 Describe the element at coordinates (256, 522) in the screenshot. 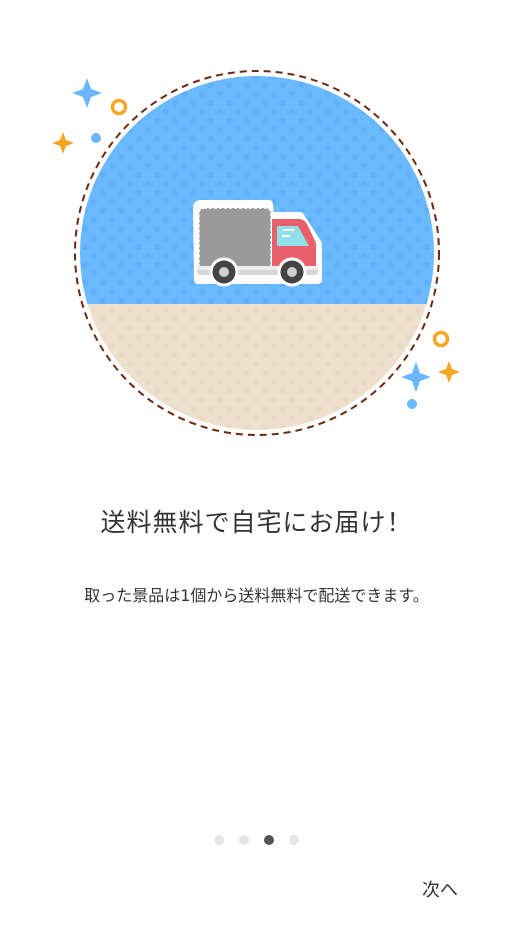

I see `onboarding-title: 送料無料で自宅にお届け！` at that location.